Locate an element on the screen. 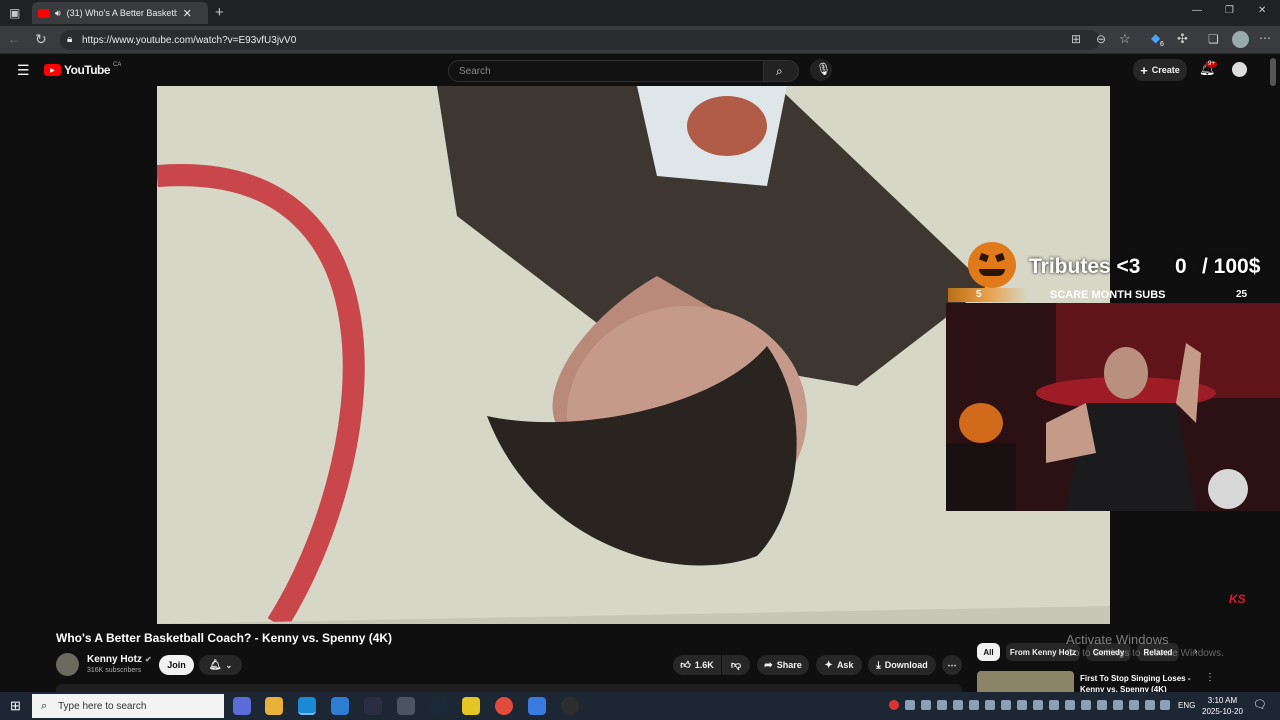  edge-browser-icon is located at coordinates (307, 706).